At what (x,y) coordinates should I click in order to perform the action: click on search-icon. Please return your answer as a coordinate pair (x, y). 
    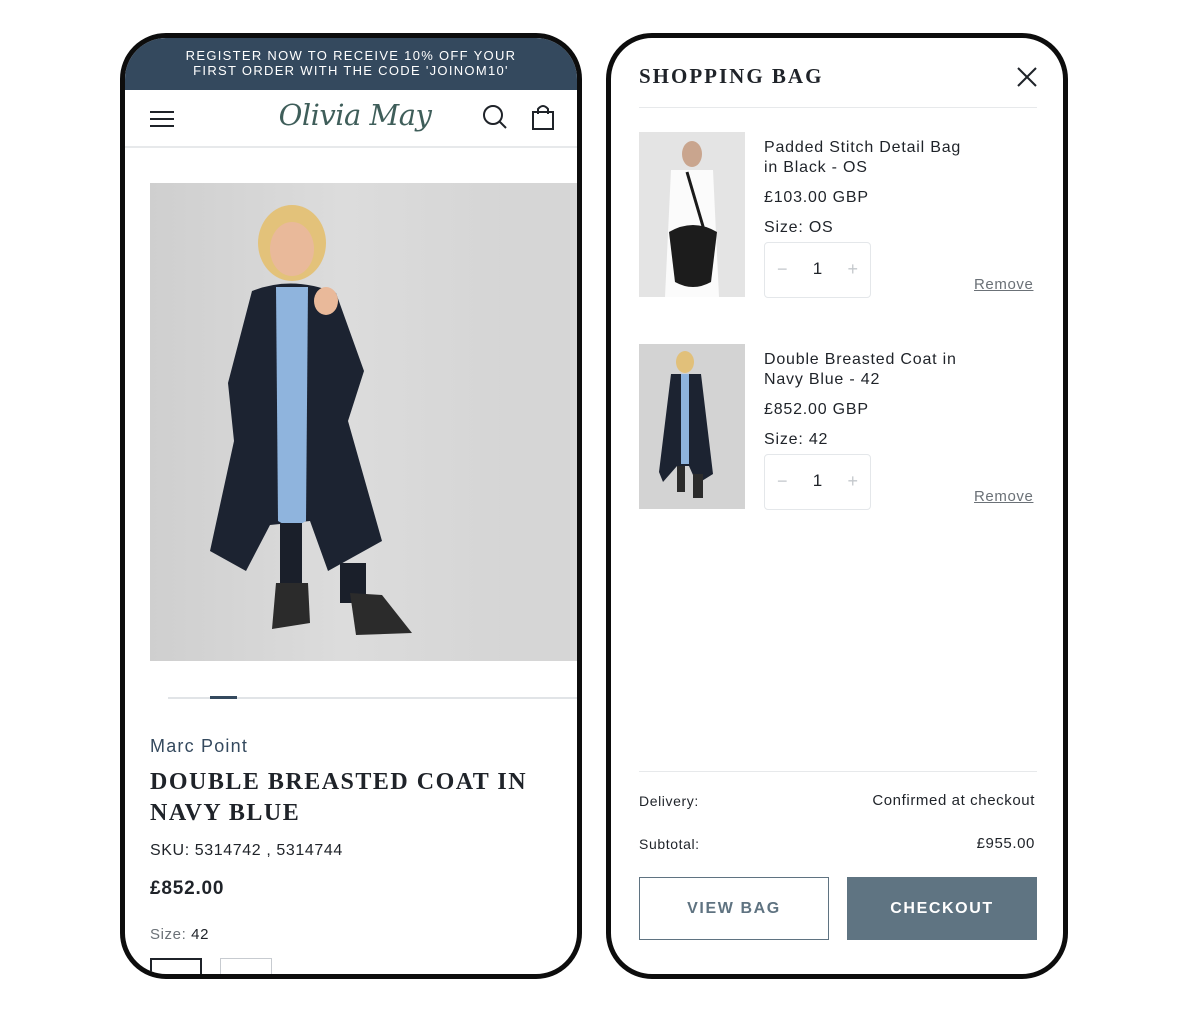
    Looking at the image, I should click on (495, 117).